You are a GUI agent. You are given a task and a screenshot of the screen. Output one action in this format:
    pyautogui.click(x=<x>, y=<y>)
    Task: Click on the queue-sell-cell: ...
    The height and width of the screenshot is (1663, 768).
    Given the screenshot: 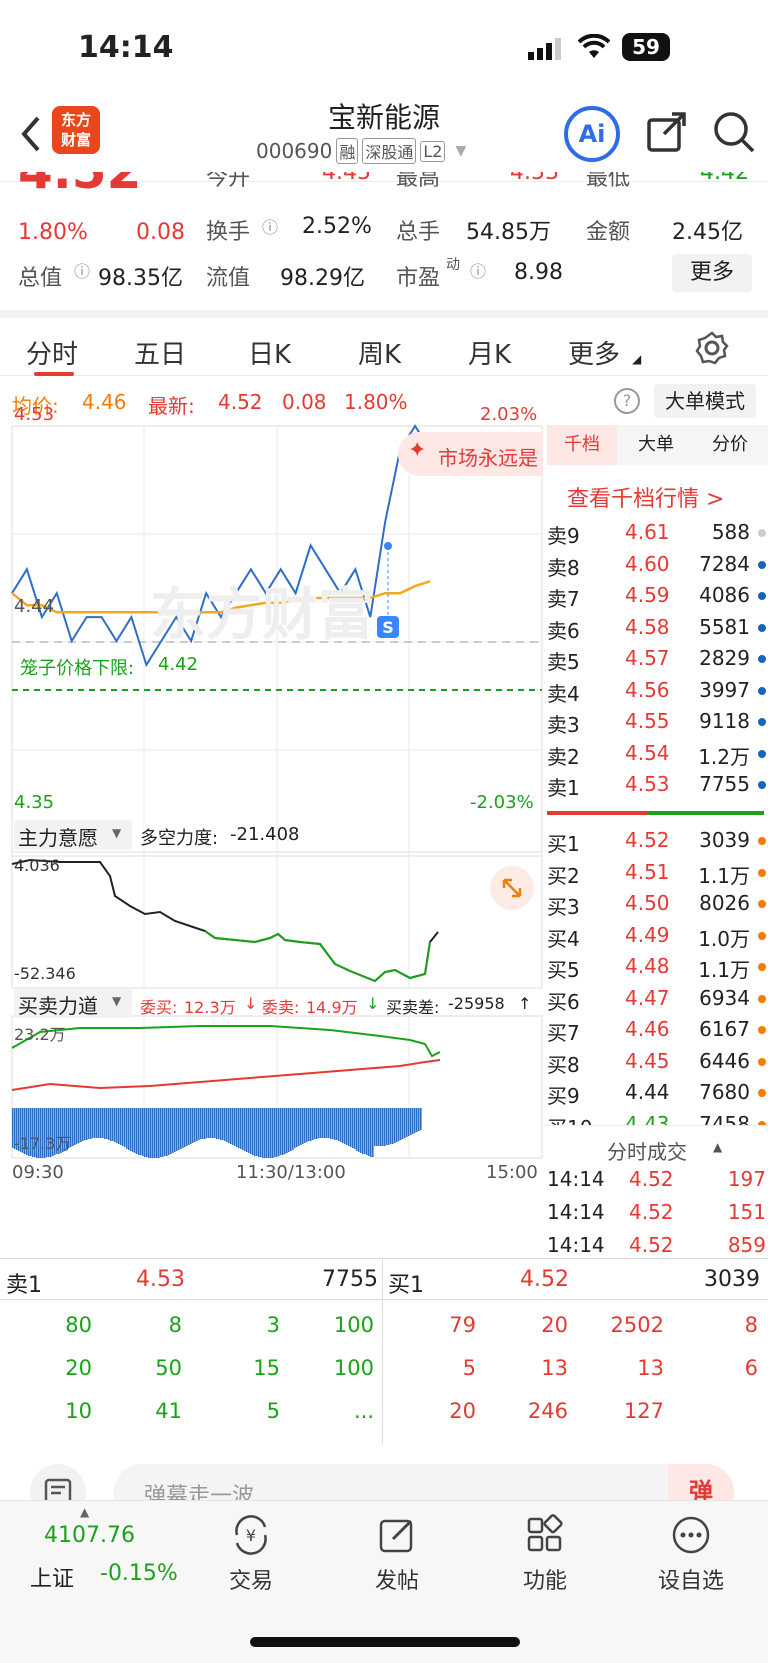 What is the action you would take?
    pyautogui.click(x=363, y=1411)
    